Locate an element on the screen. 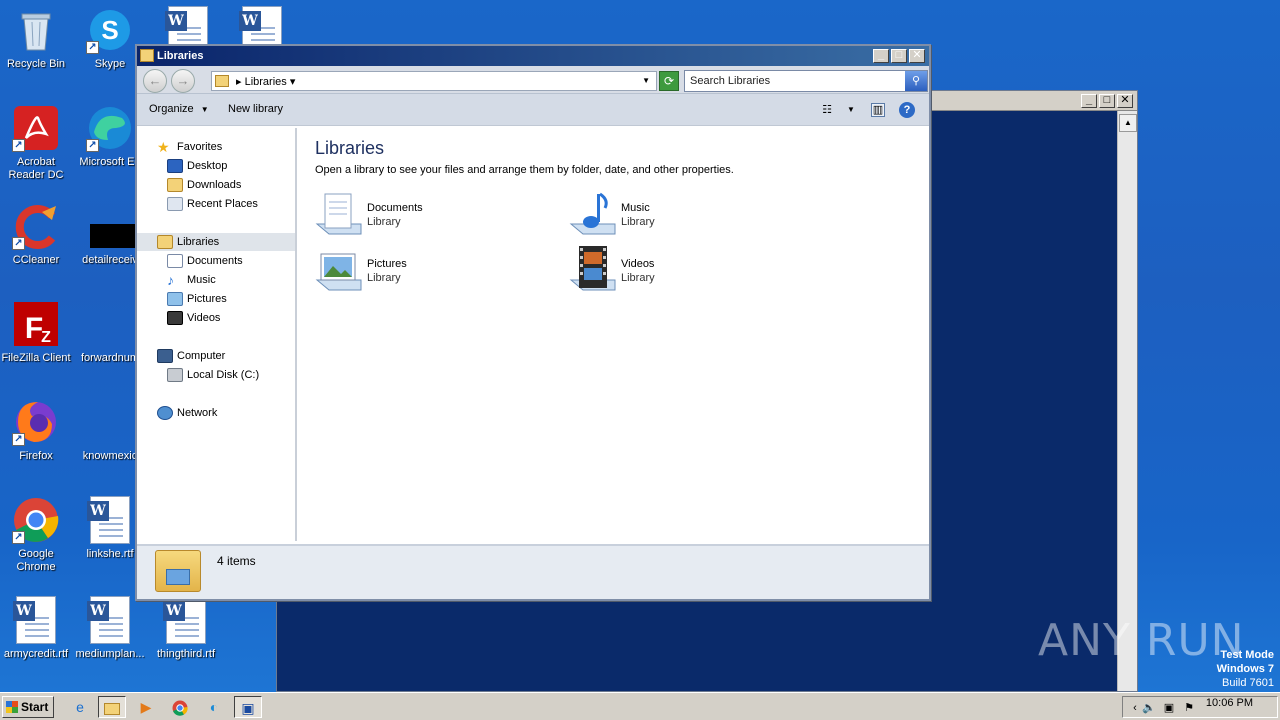  library-item-videos: Videos Library is located at coordinates (679, 271).